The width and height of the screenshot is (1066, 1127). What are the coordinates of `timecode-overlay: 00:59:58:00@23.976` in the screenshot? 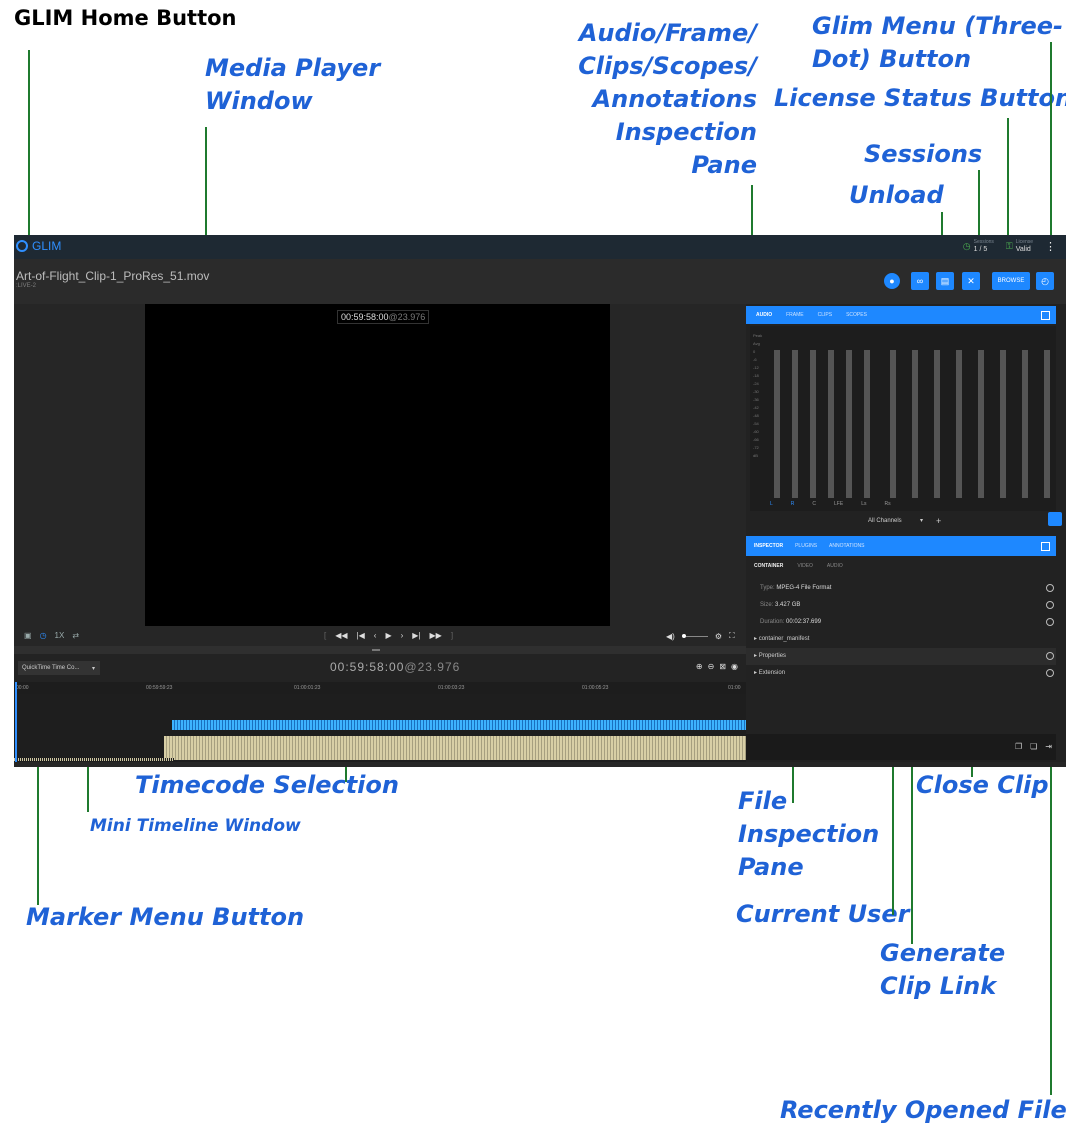 It's located at (383, 317).